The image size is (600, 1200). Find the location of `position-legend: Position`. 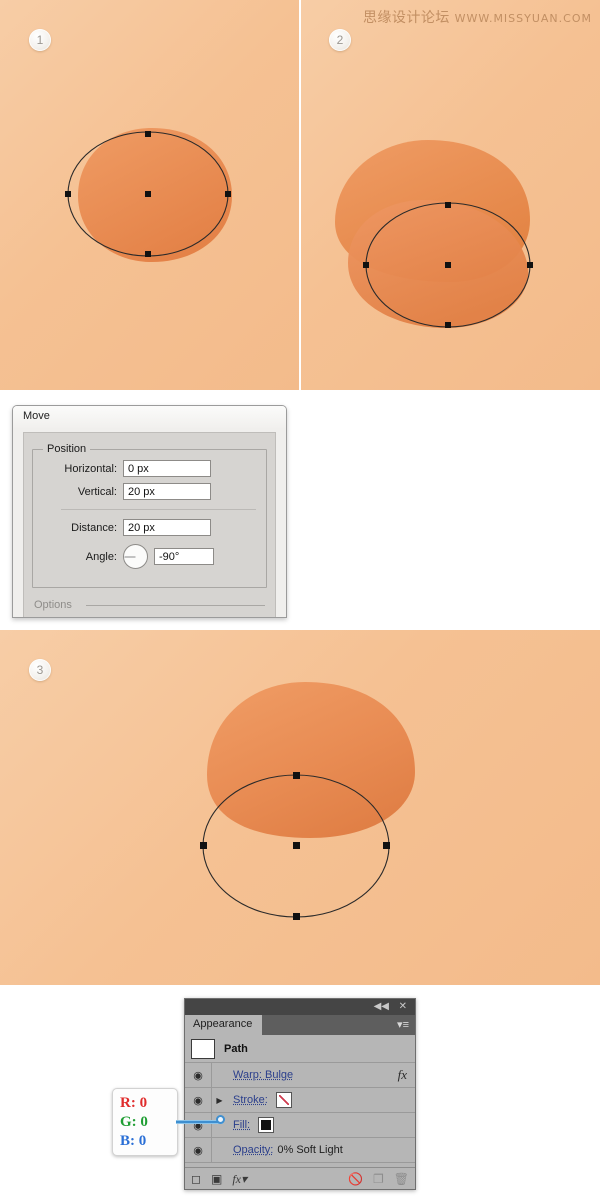

position-legend: Position is located at coordinates (67, 449).